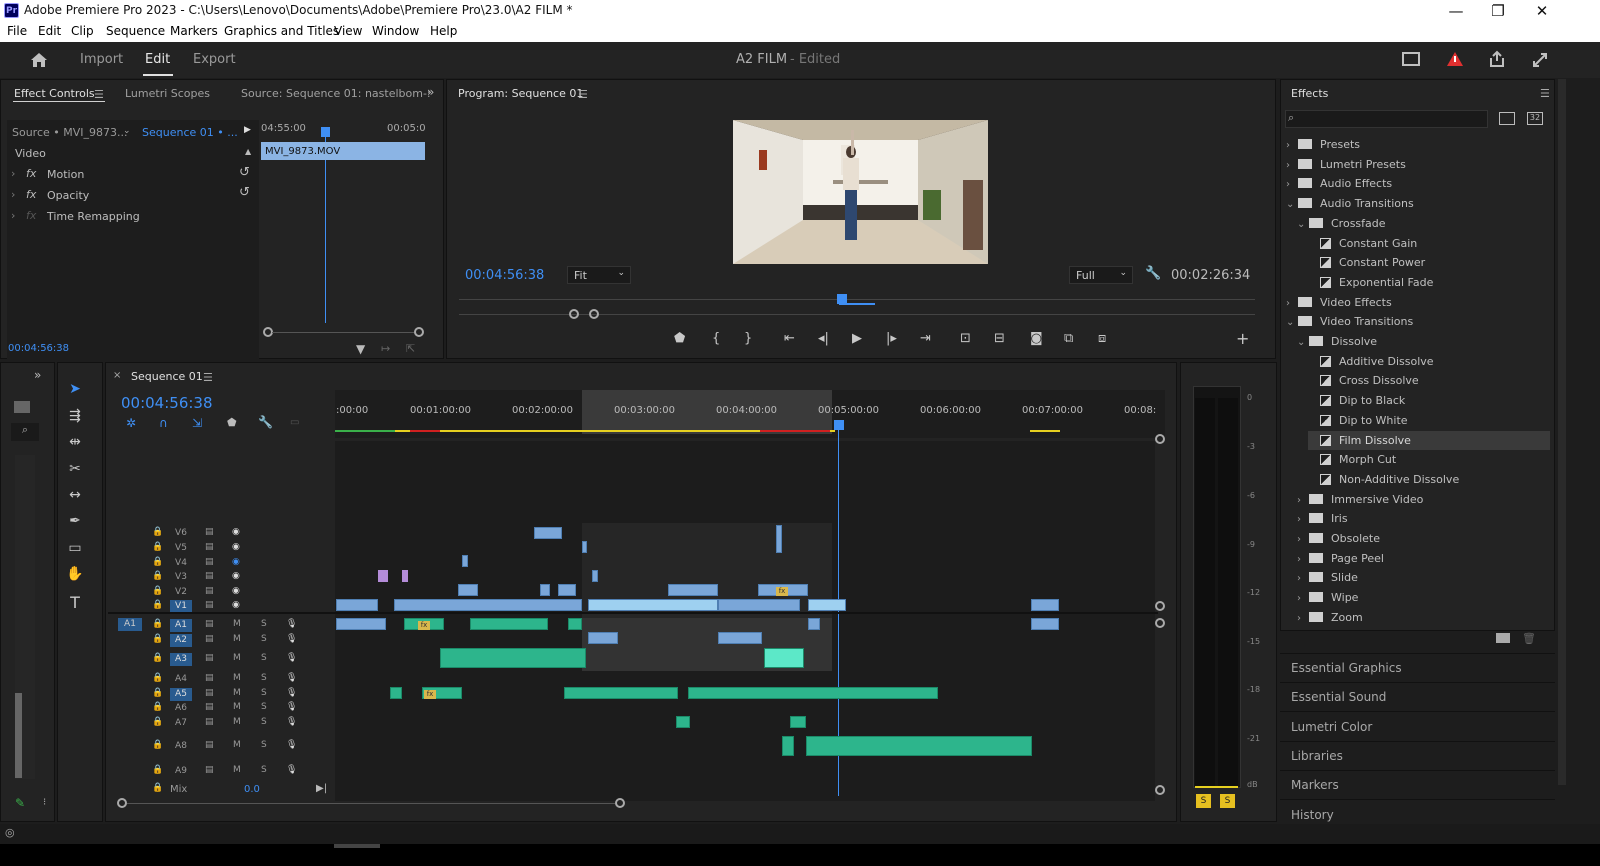 This screenshot has width=1600, height=866. I want to click on timeline-playhead-handle, so click(839, 425).